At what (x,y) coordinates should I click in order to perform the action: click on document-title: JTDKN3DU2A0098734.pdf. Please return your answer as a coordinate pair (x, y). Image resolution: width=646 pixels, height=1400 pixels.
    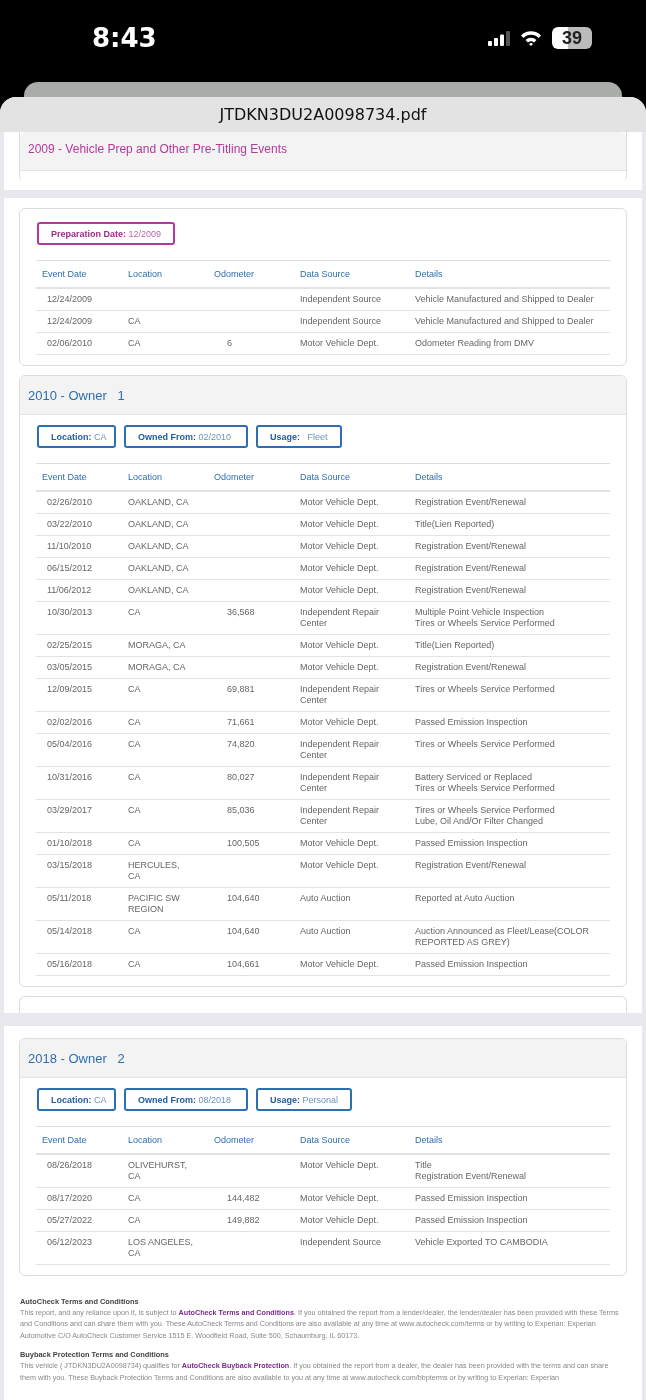
    Looking at the image, I should click on (323, 114).